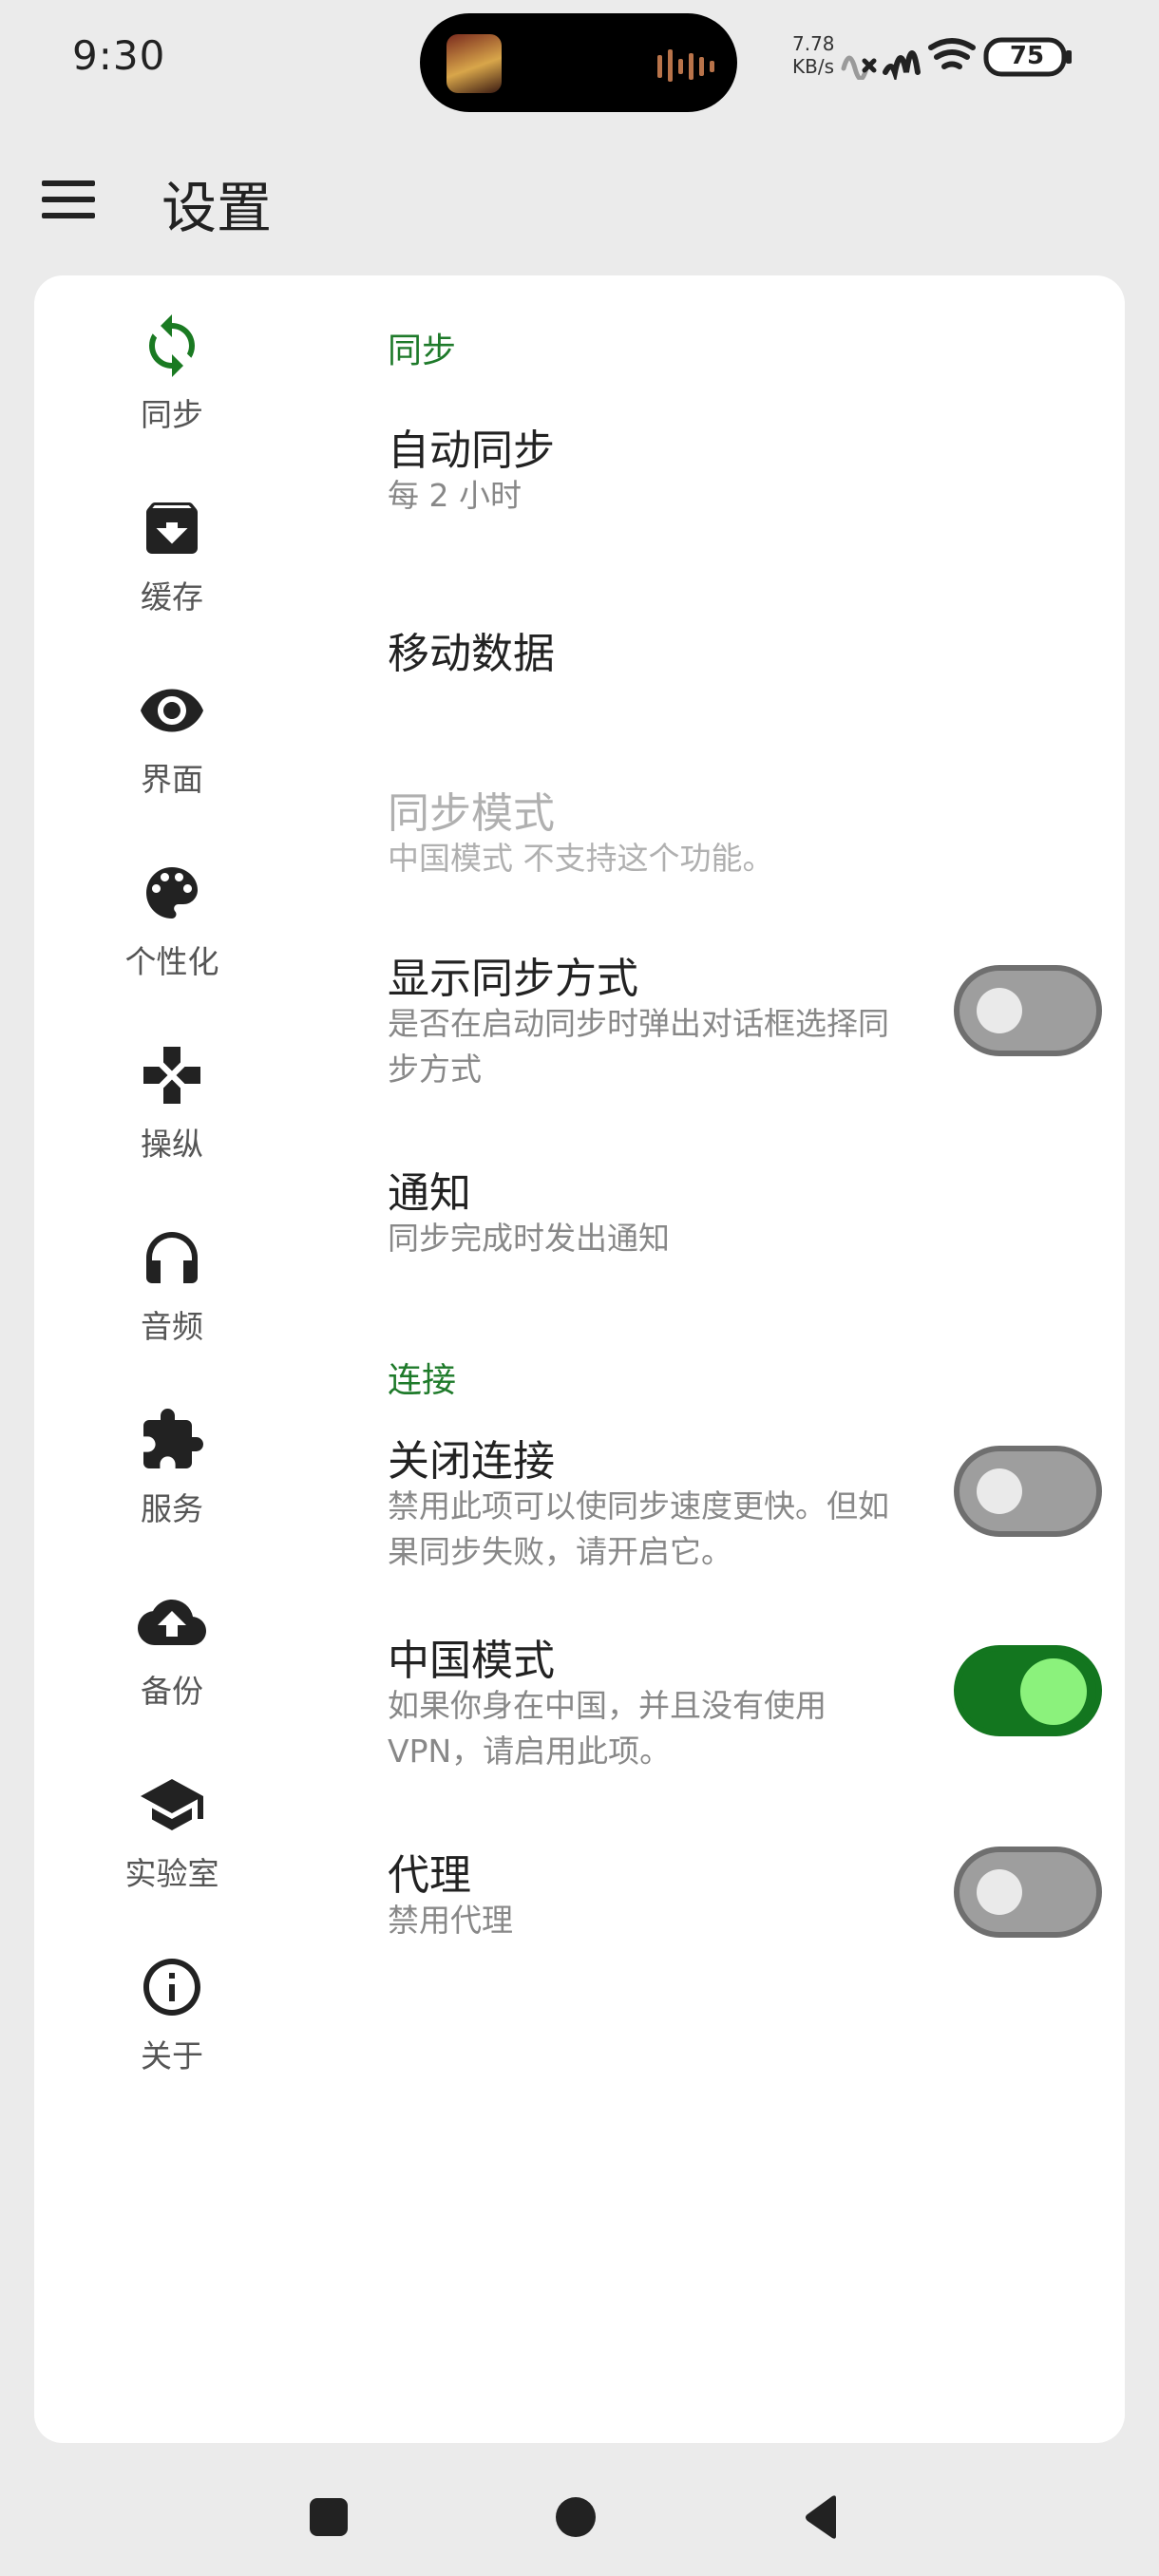  What do you see at coordinates (513, 979) in the screenshot?
I see `pref-title: 显示同步方式` at bounding box center [513, 979].